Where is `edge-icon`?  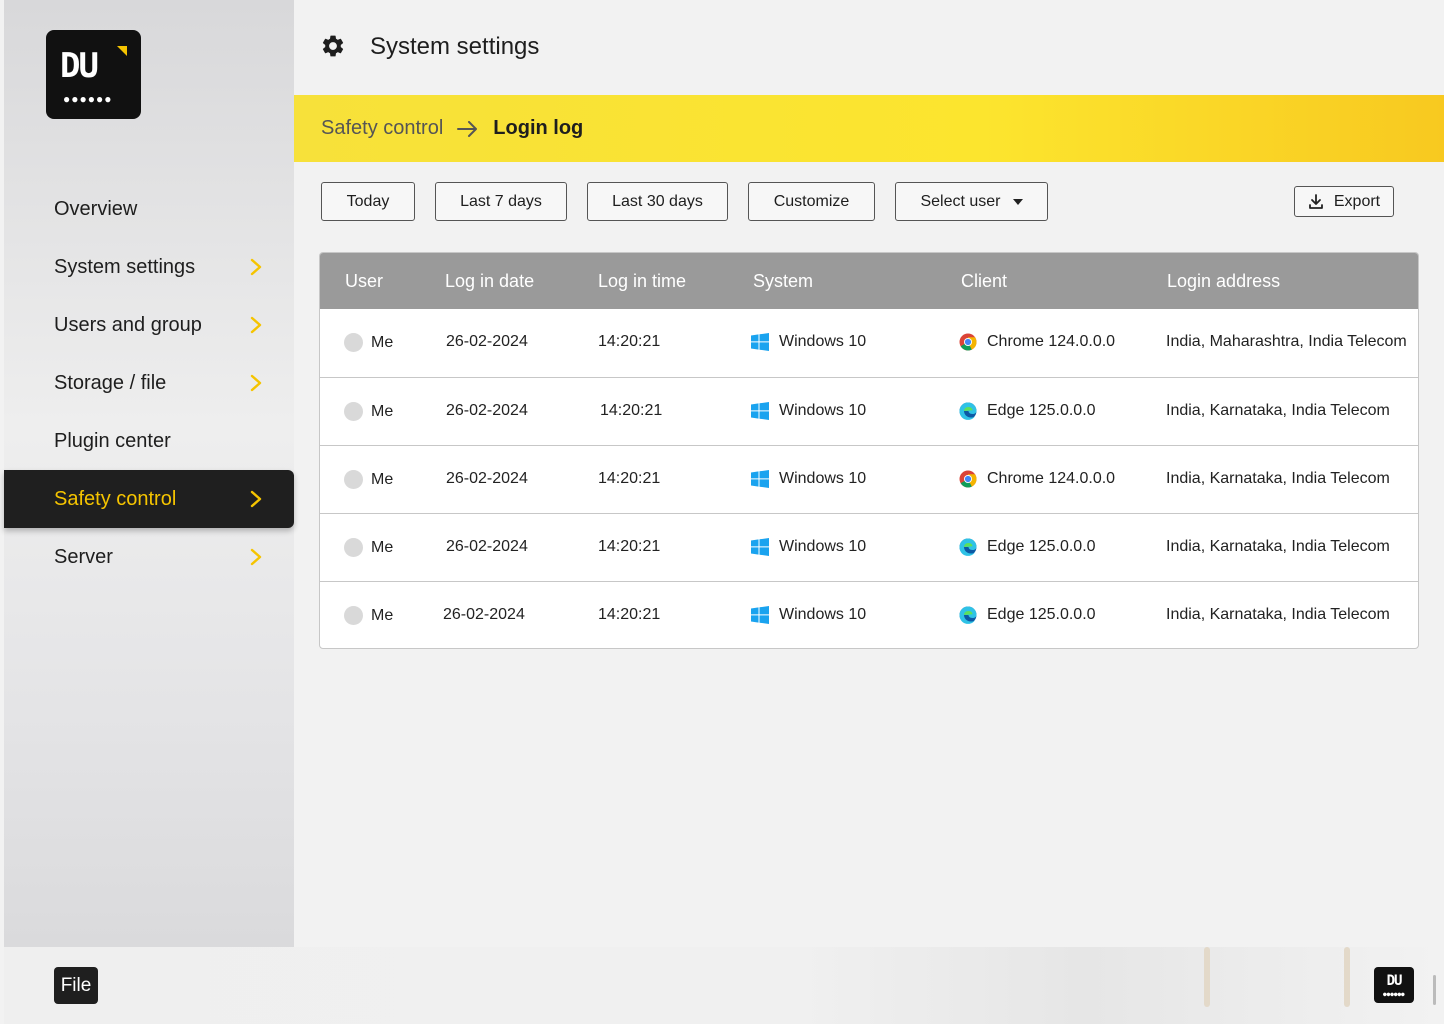 edge-icon is located at coordinates (968, 411).